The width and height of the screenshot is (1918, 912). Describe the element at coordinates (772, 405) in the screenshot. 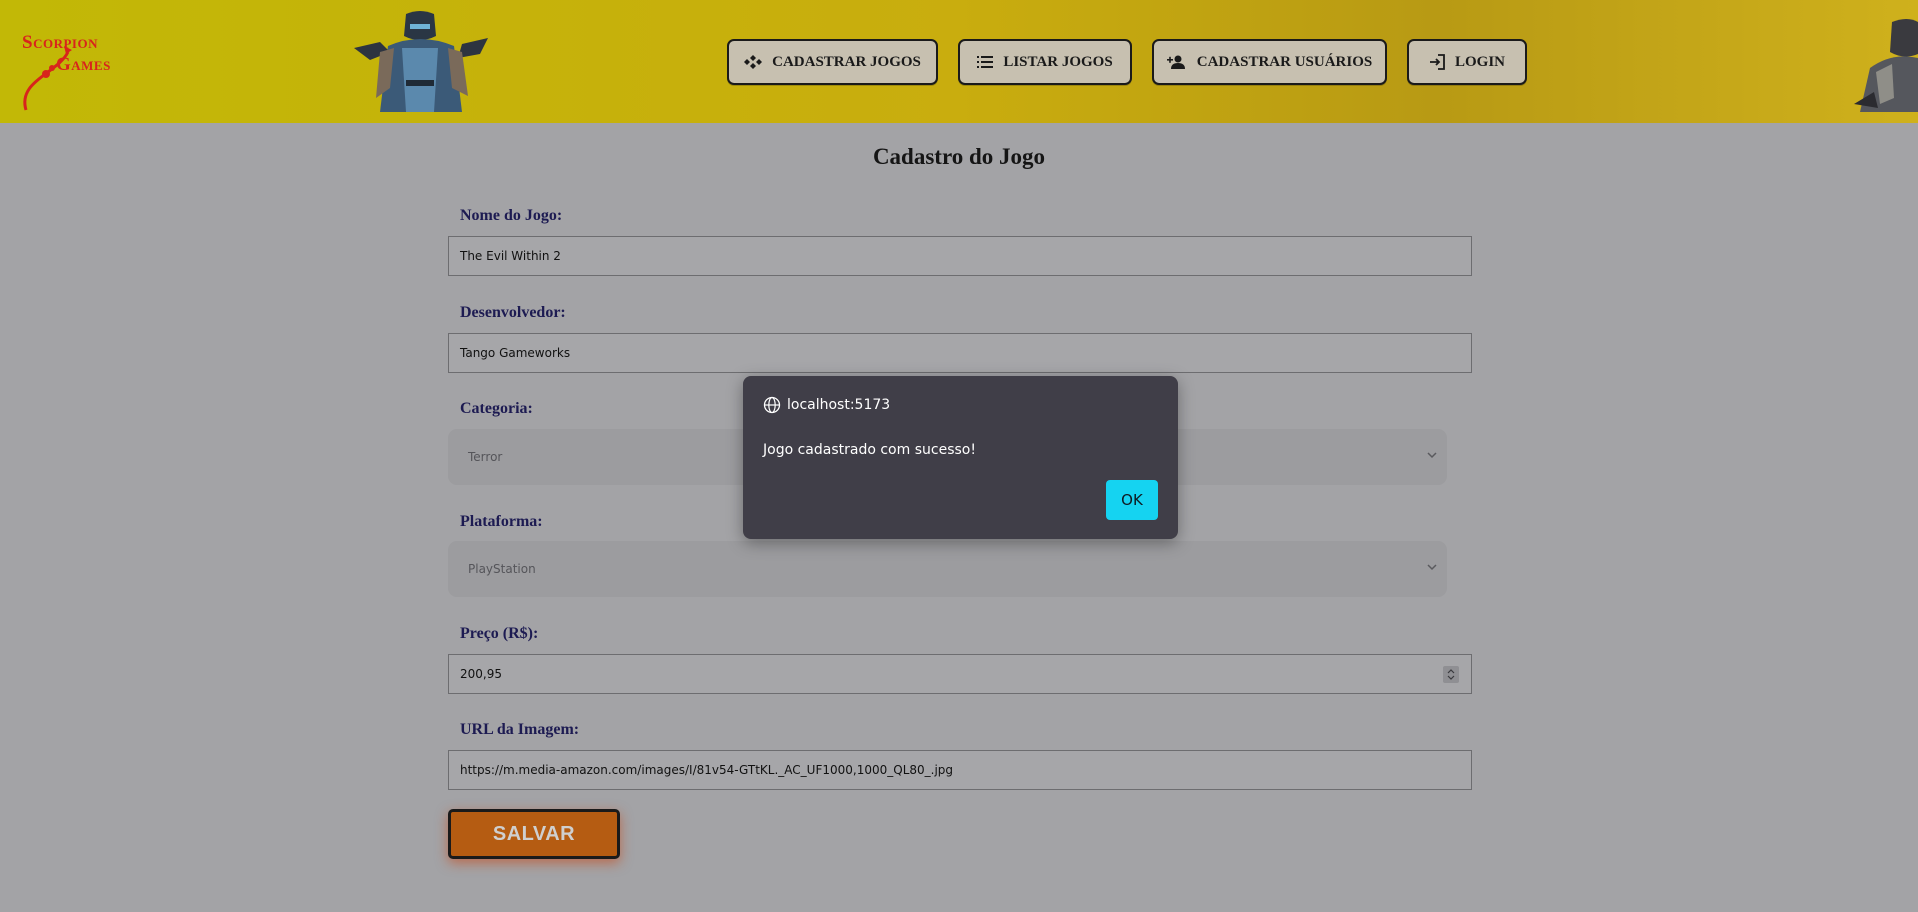

I see `globe-icon` at that location.